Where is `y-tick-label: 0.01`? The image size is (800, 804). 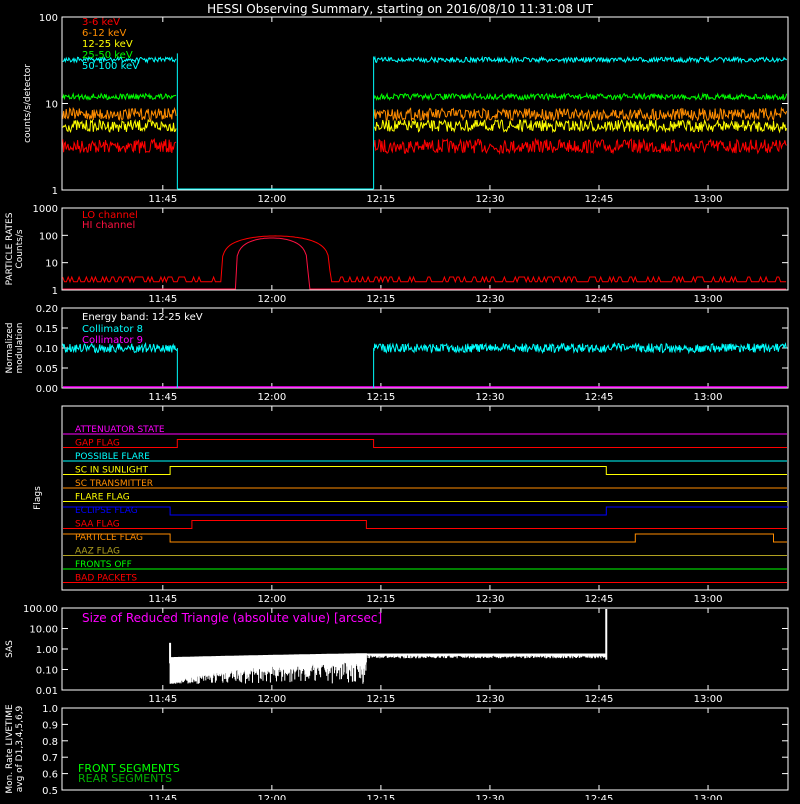
y-tick-label: 0.01 is located at coordinates (47, 691).